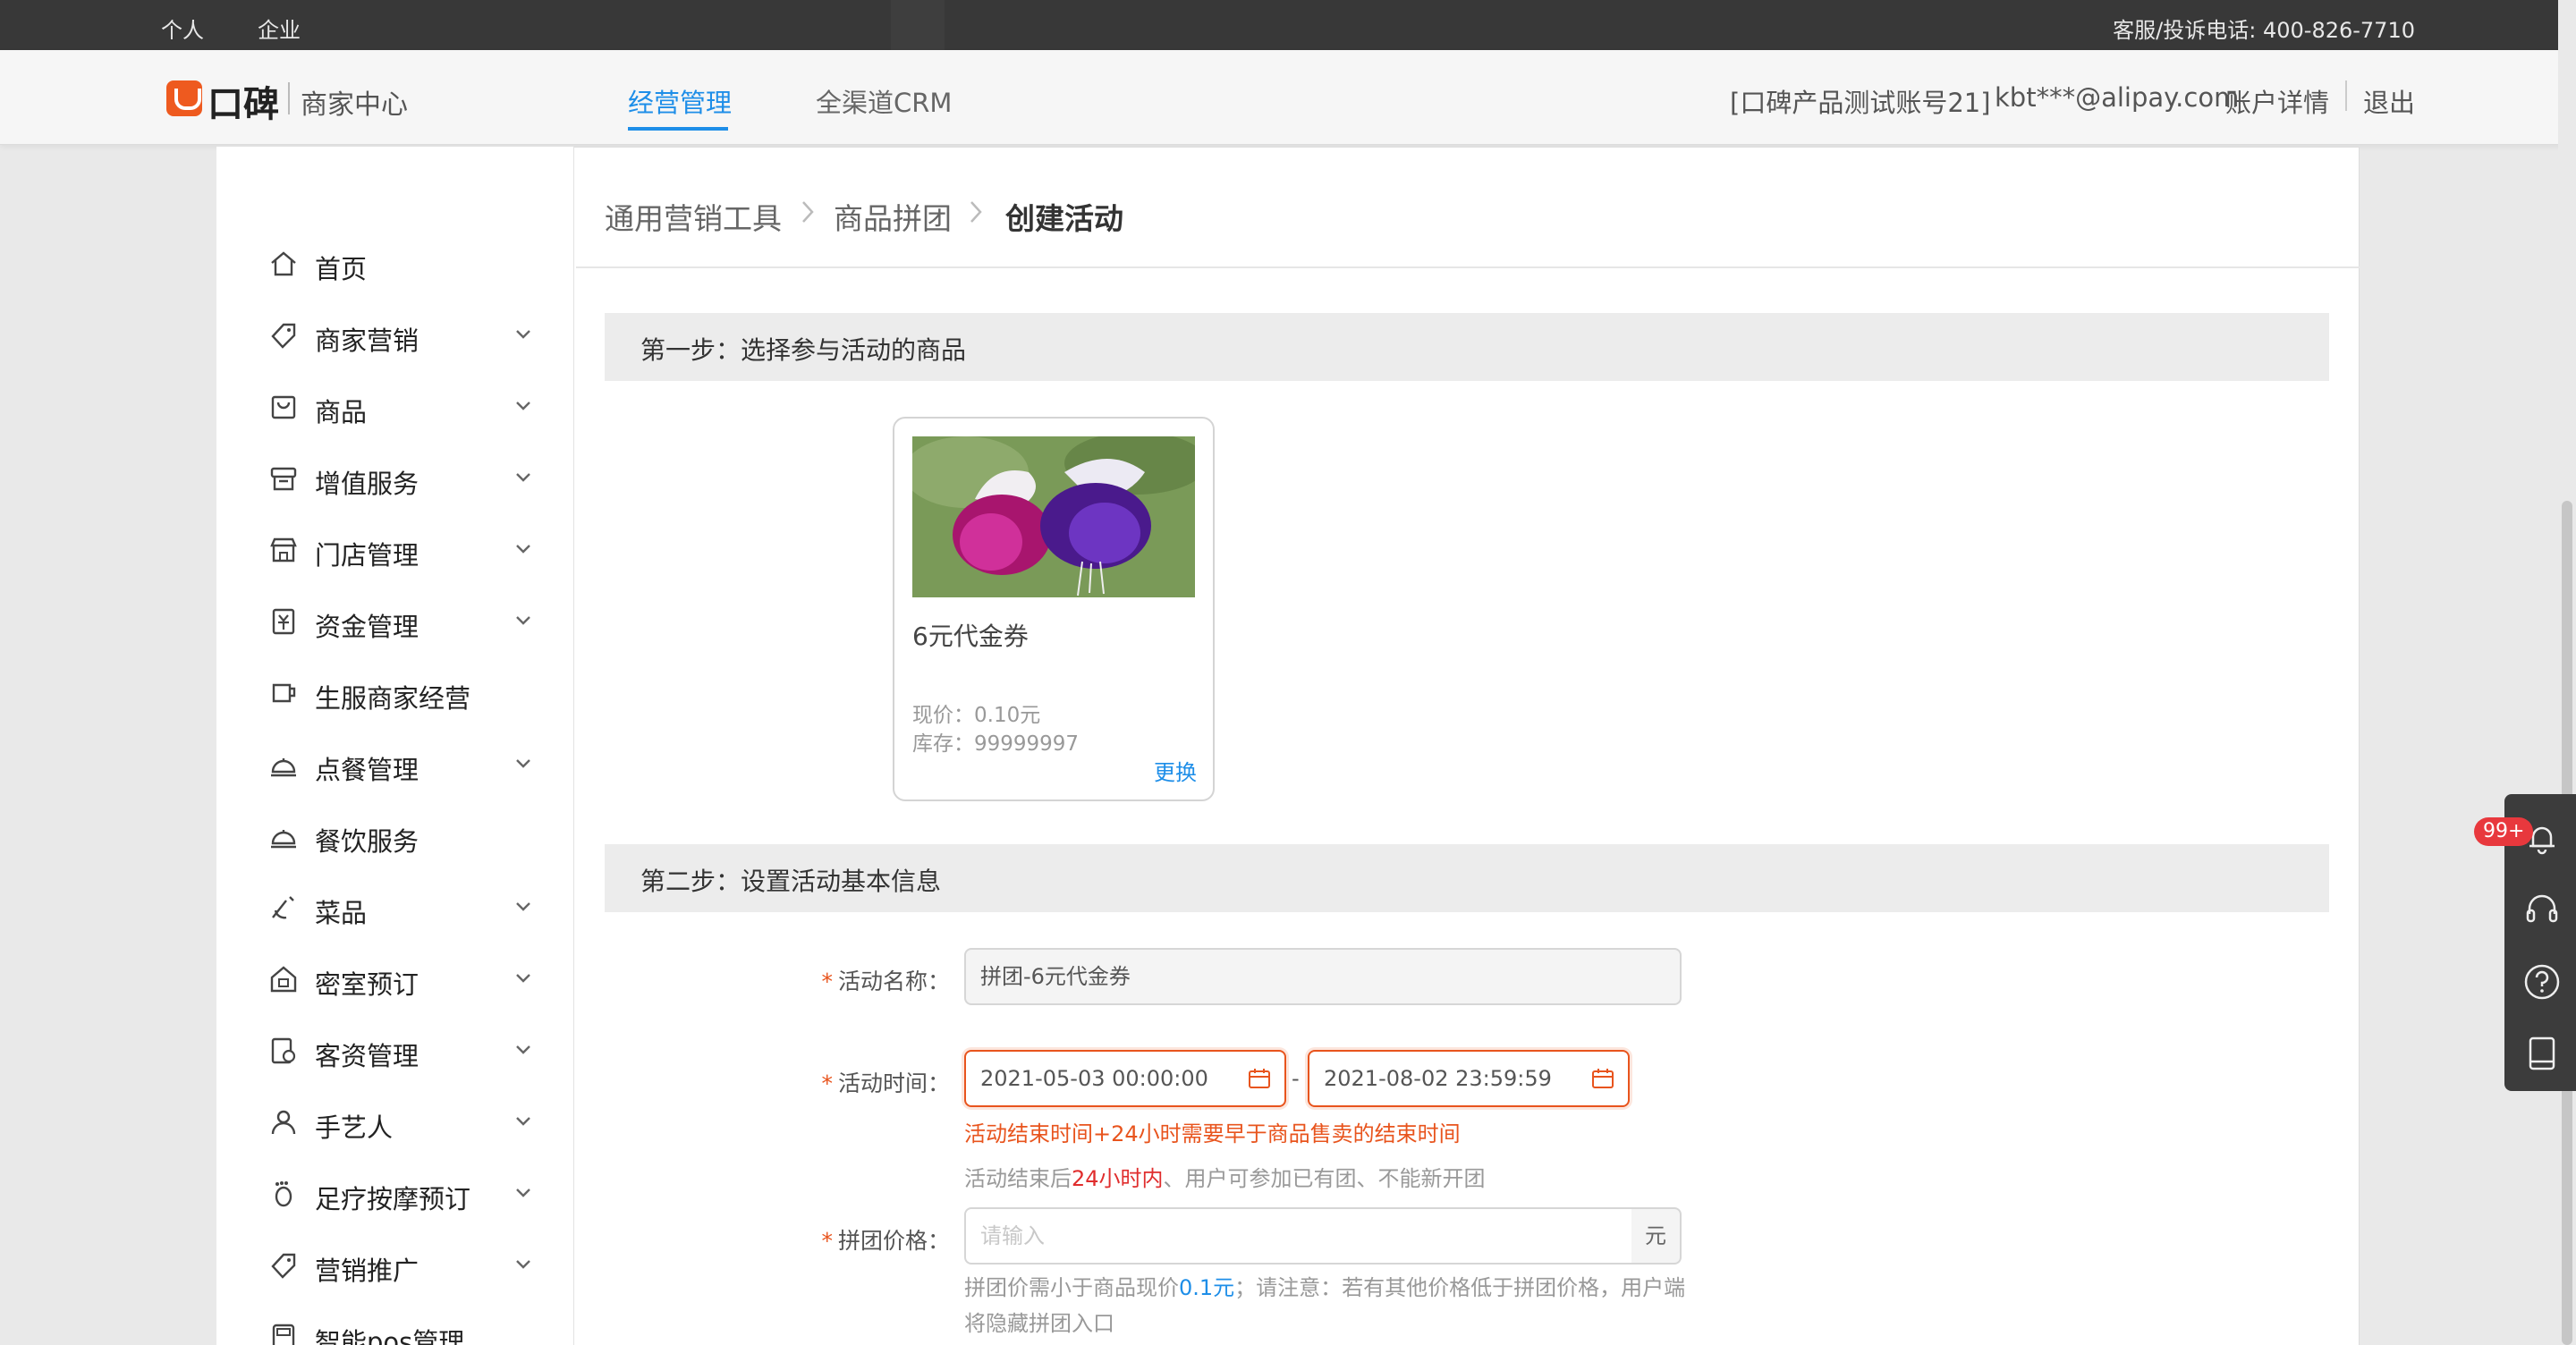 The image size is (2576, 1345). Describe the element at coordinates (1468, 267) in the screenshot. I see `breadcrumb-divider` at that location.